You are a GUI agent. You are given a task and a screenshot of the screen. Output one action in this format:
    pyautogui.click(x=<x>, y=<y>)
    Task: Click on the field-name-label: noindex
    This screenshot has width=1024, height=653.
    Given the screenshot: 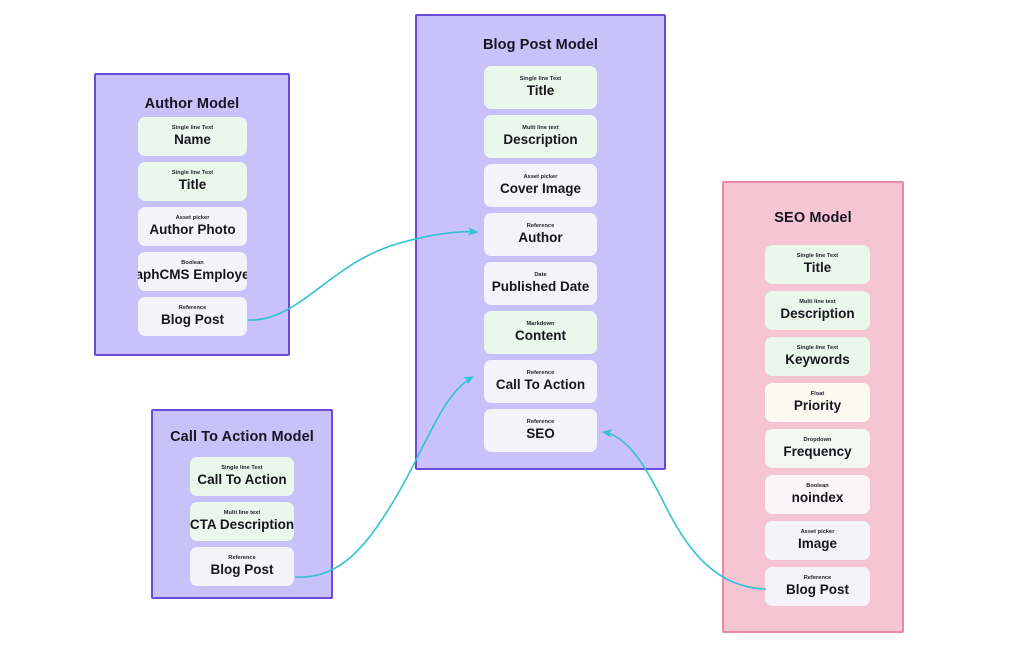 What is the action you would take?
    pyautogui.click(x=817, y=498)
    